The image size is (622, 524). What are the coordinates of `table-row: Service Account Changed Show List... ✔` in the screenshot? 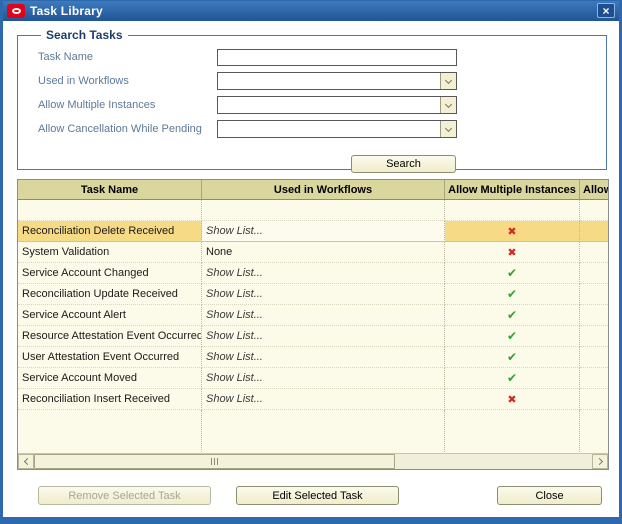 It's located at (313, 273).